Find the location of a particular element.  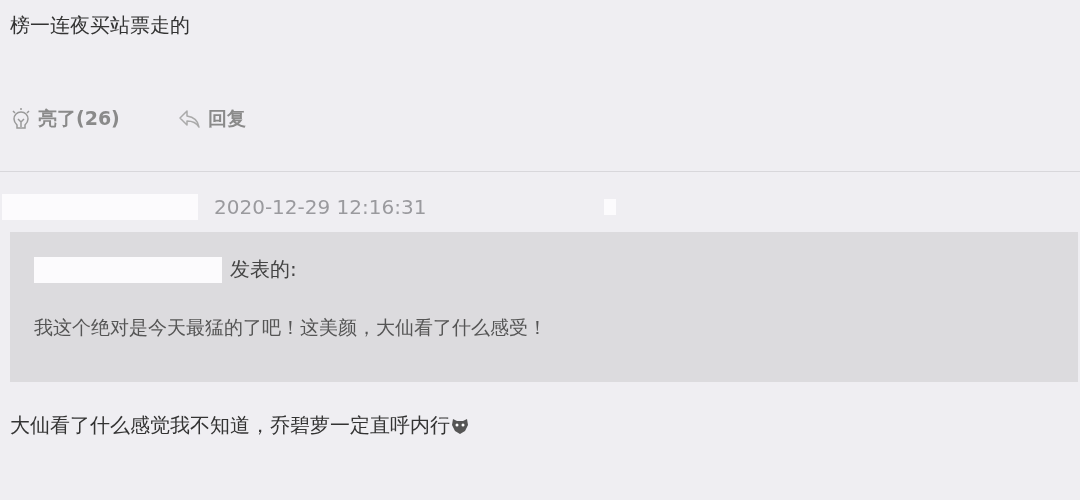

posted-label: 发表的: is located at coordinates (263, 269).